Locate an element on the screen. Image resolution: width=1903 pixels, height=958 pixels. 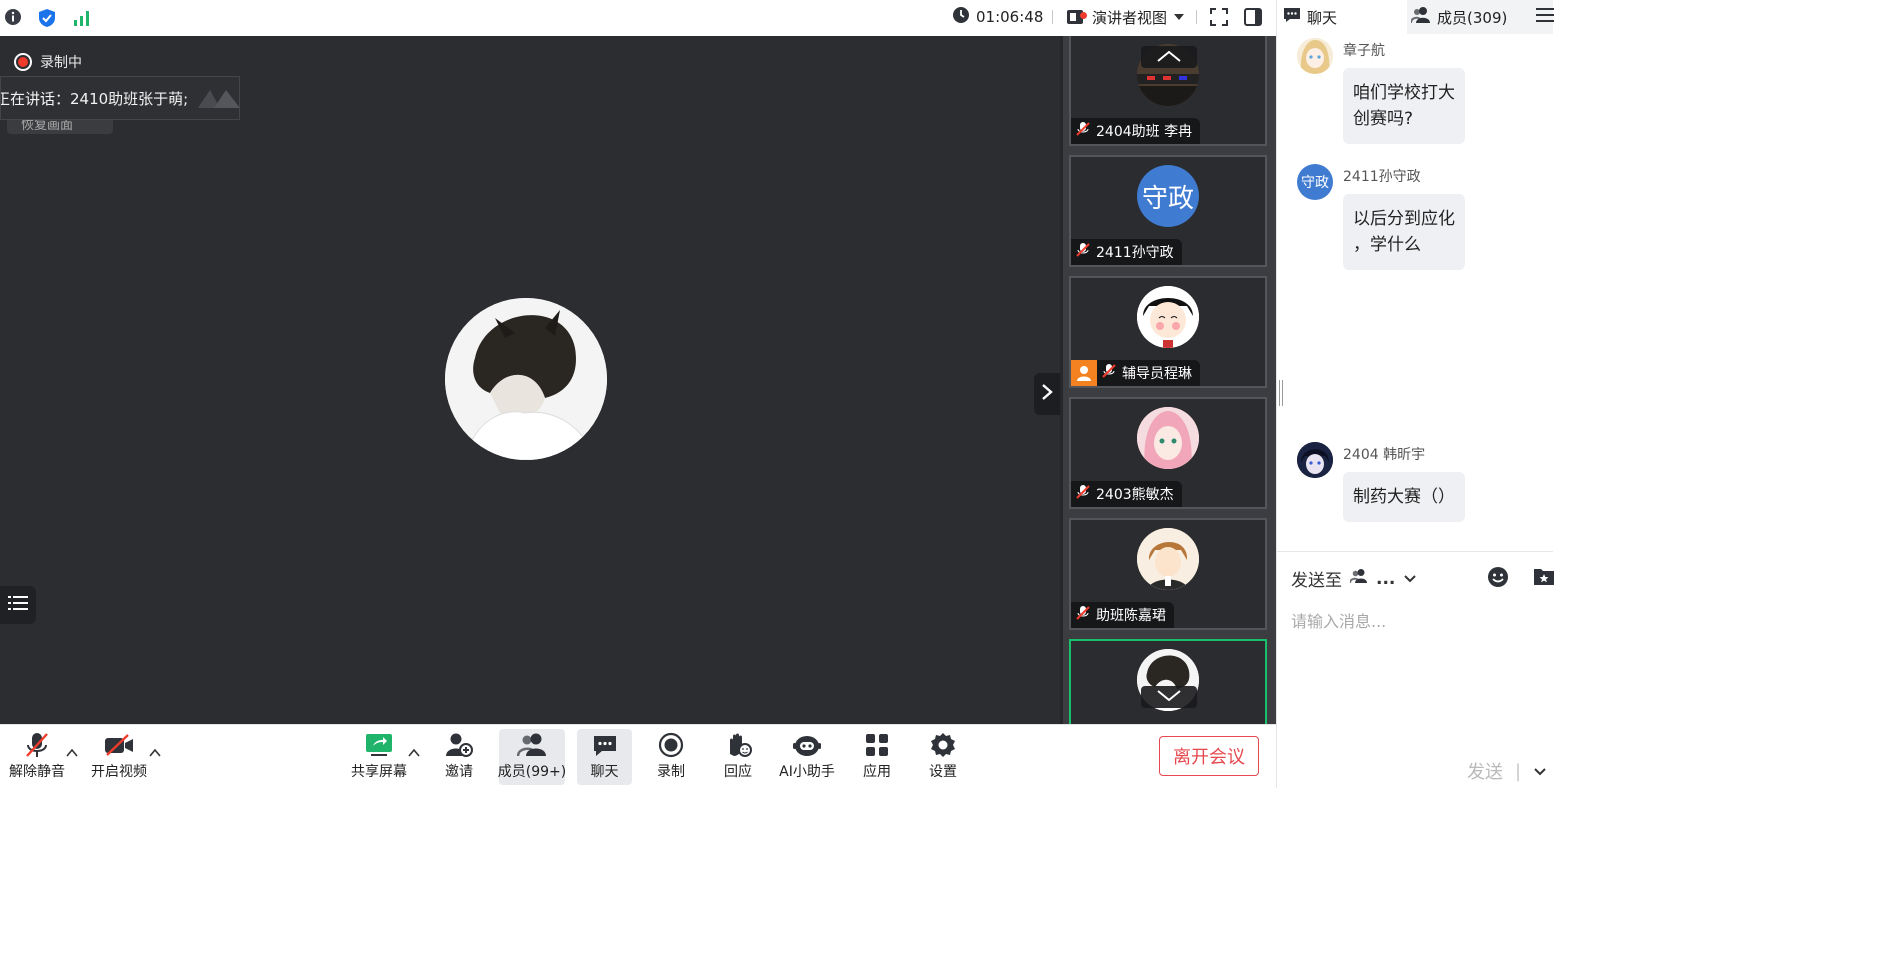
participant-tile: 助班陈嘉珺 is located at coordinates (1168, 574).